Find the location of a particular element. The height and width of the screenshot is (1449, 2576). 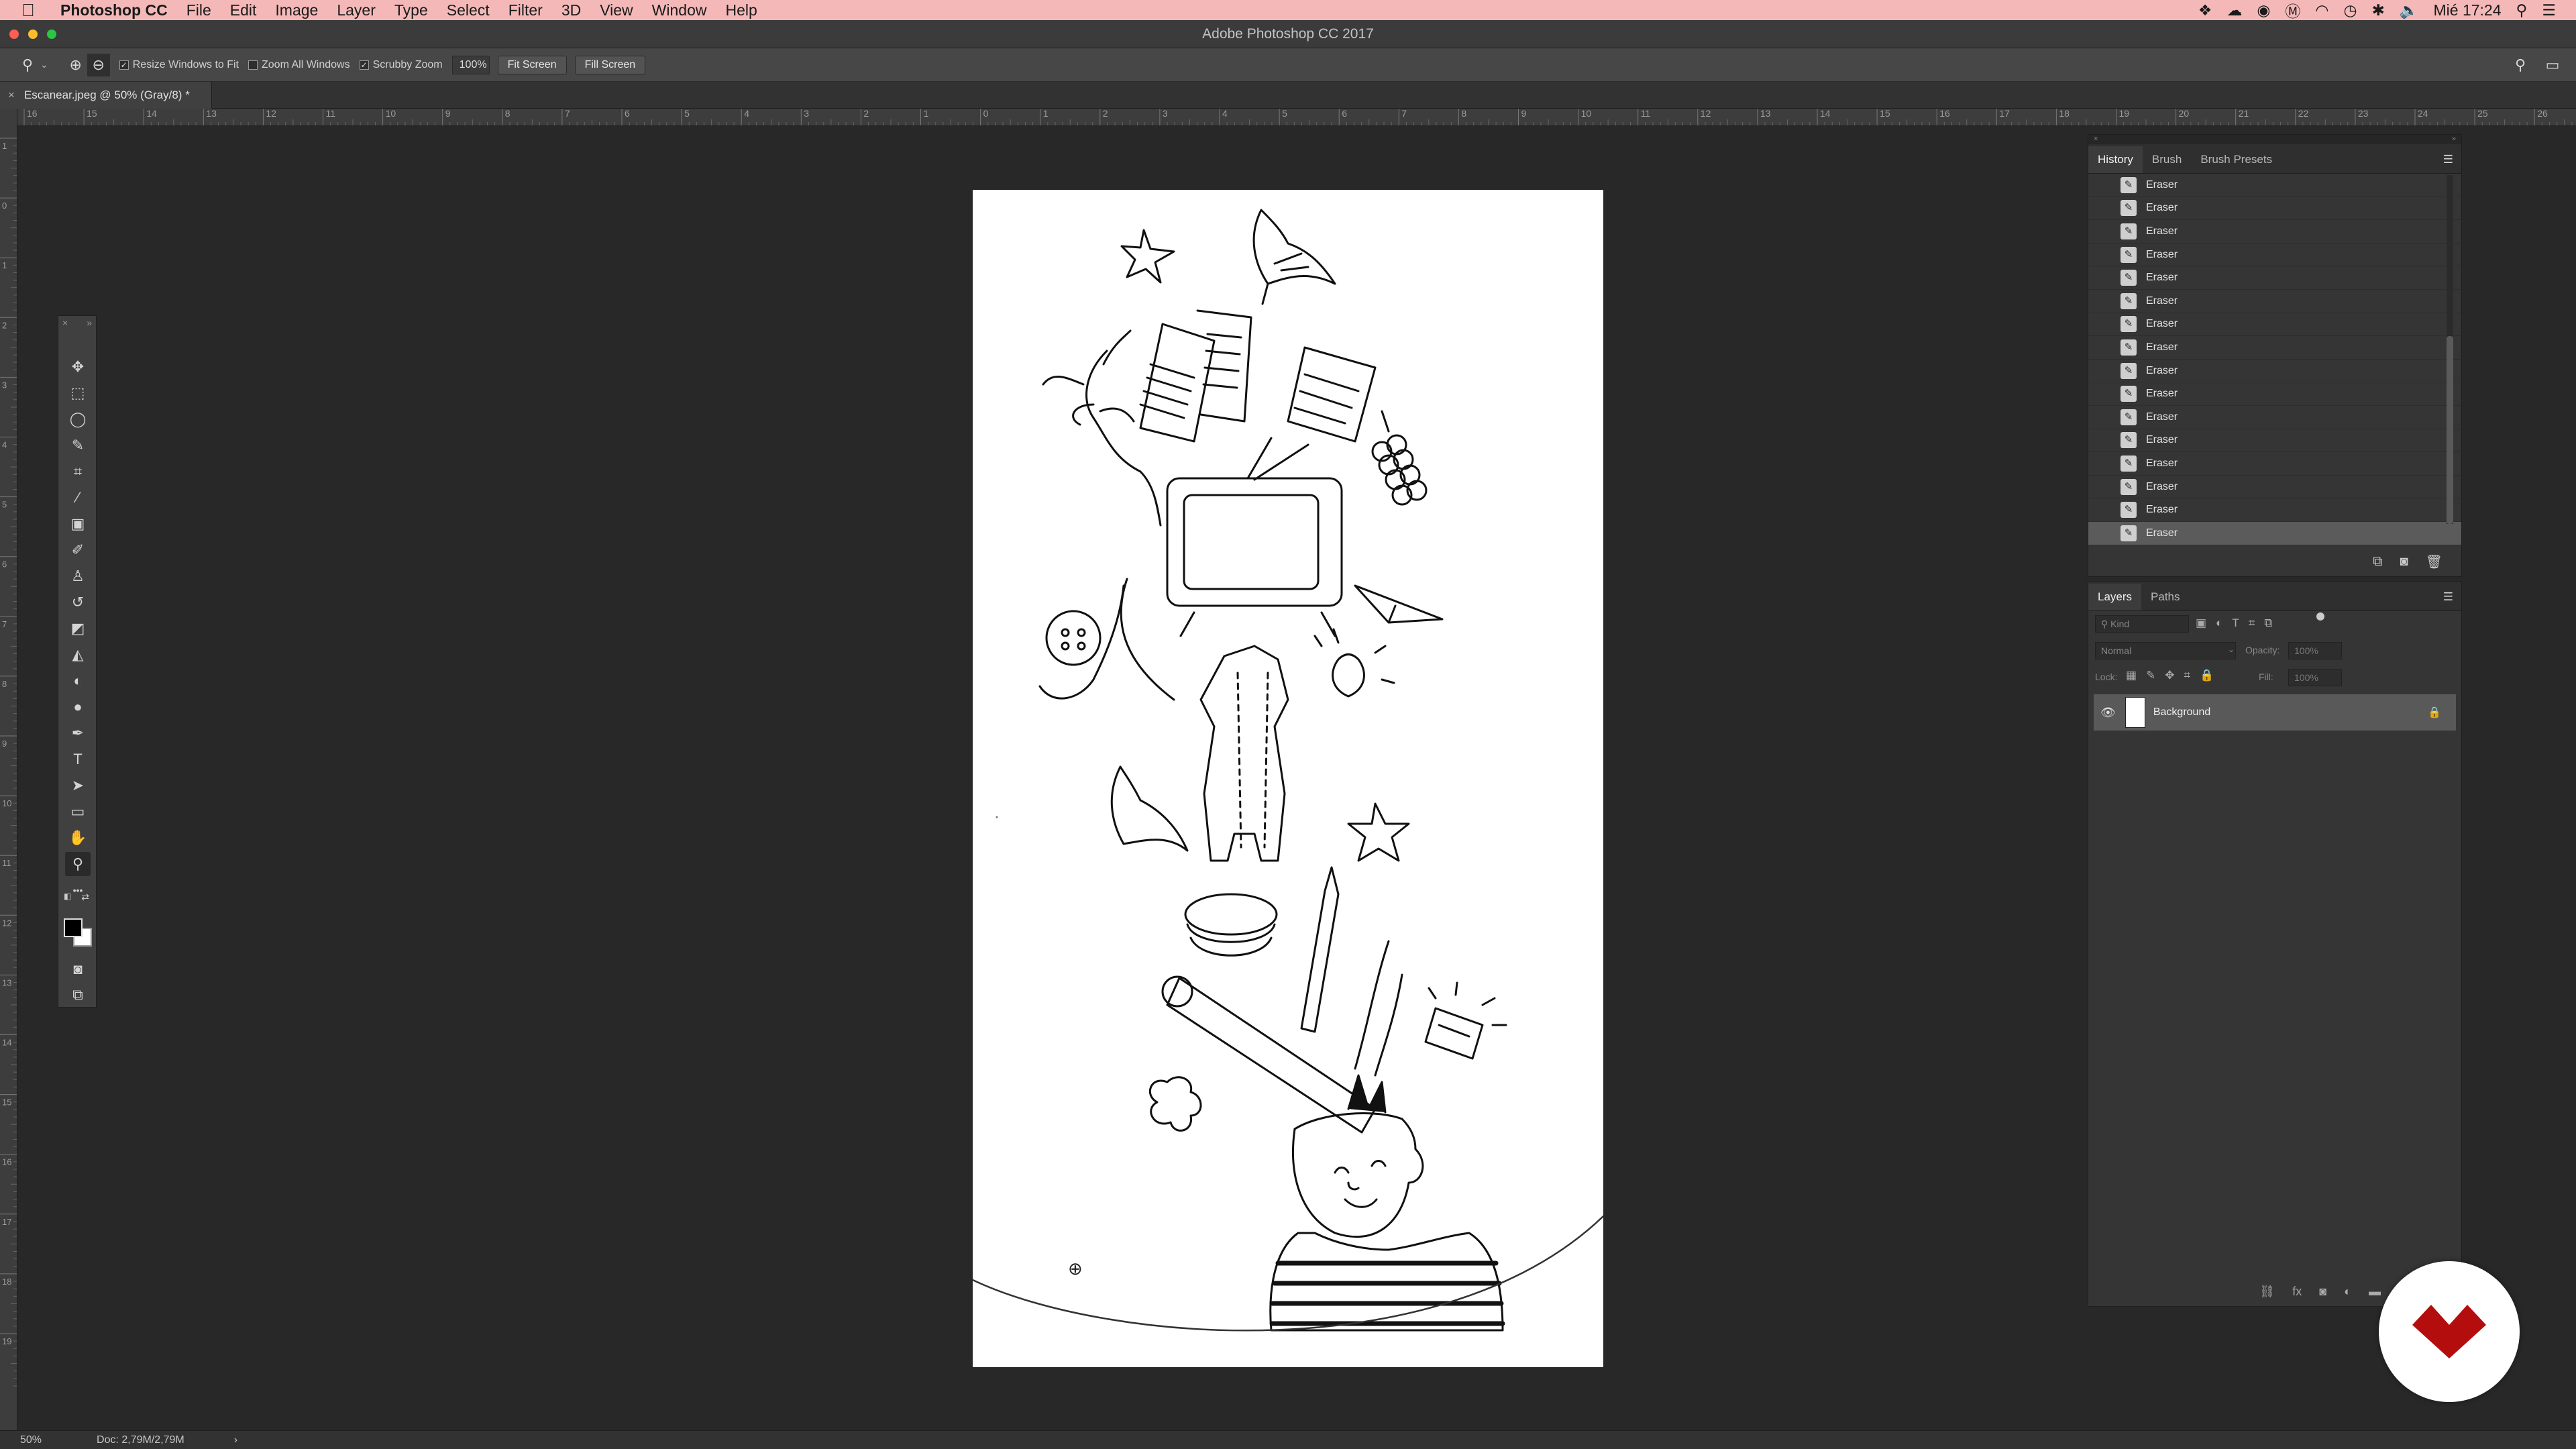

panel-close-icon: × is located at coordinates (2096, 139).